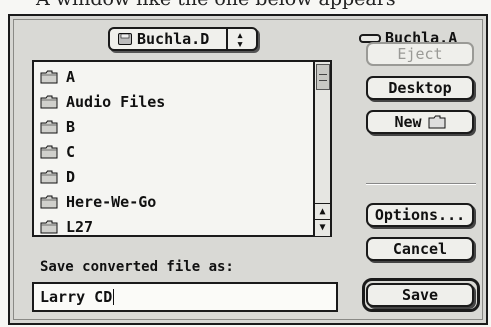  Describe the element at coordinates (227, 39) in the screenshot. I see `popup-divider` at that location.